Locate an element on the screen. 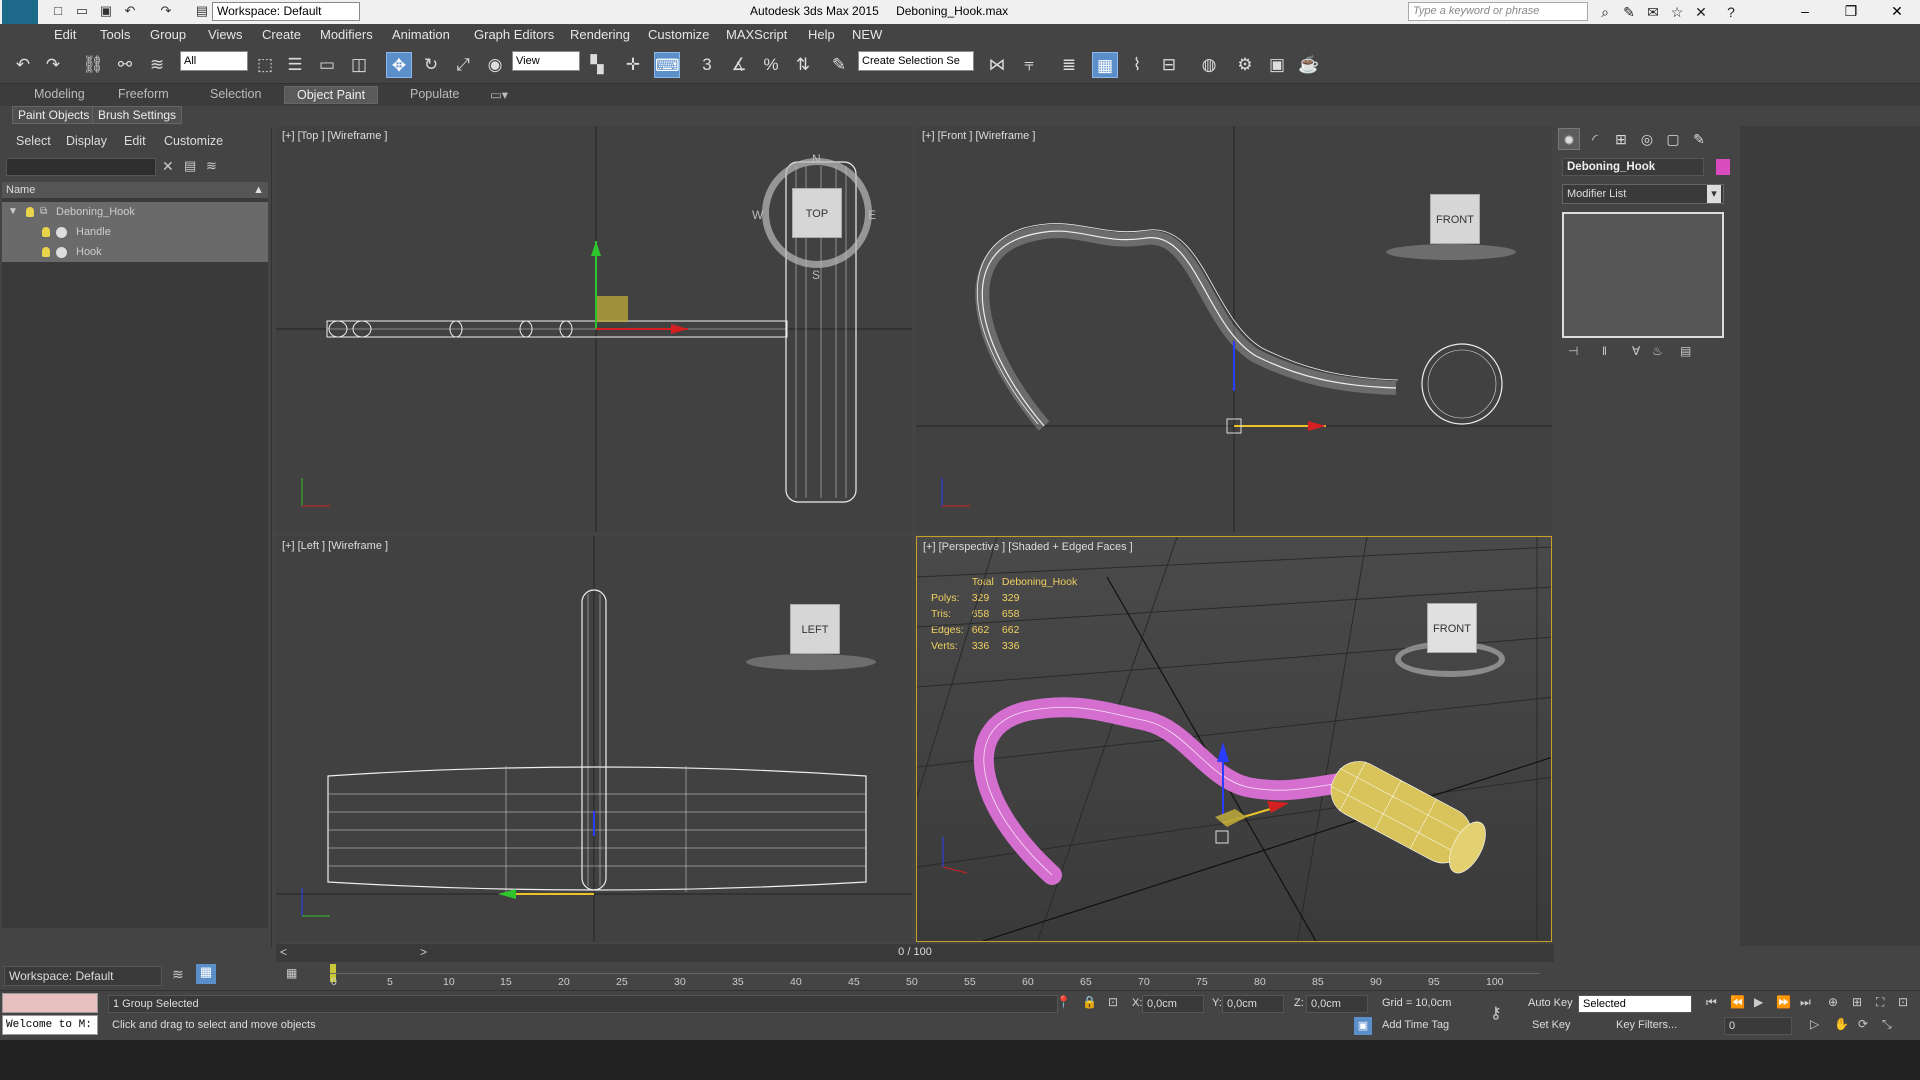  keyboard-shortcut-override-icon: ⌨ is located at coordinates (667, 65).